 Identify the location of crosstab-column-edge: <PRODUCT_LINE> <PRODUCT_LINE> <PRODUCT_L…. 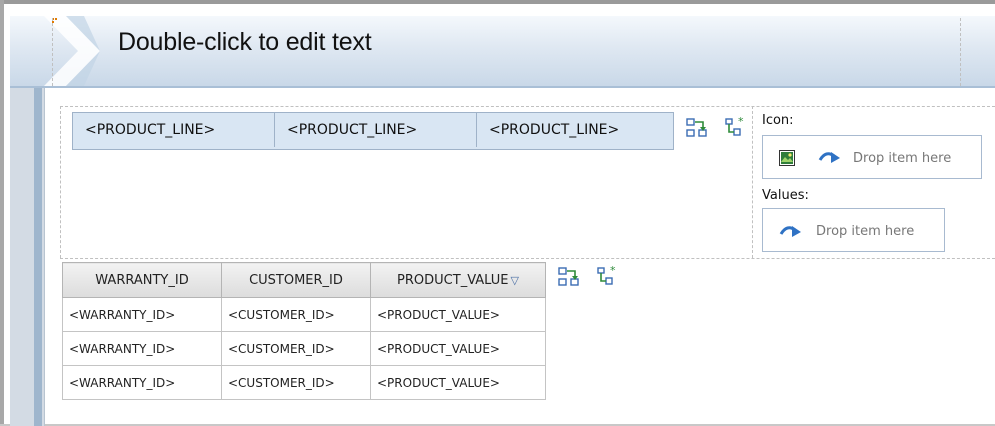
(373, 131).